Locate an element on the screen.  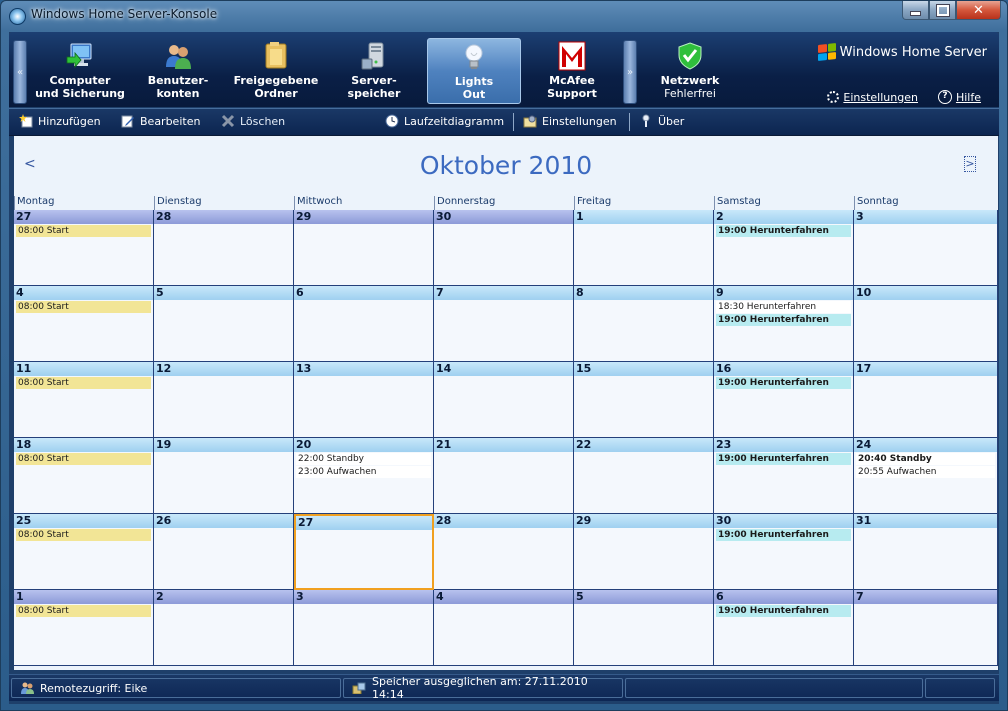
calendar-day-cell: 20 22:00 Standby 23:00 Aufwachen is located at coordinates (364, 476).